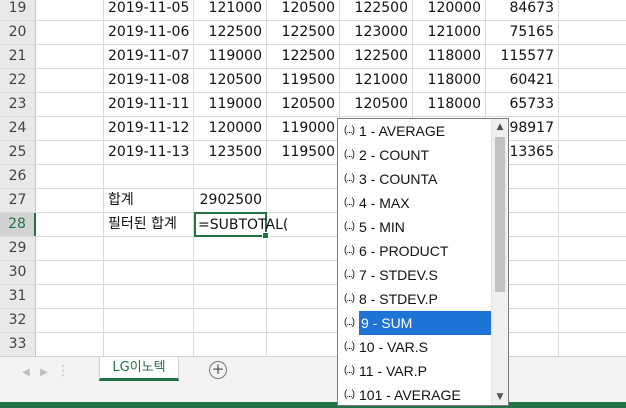 Image resolution: width=626 pixels, height=408 pixels. Describe the element at coordinates (415, 371) in the screenshot. I see `autocomplete-option: (...) 11 - VAR.P` at that location.